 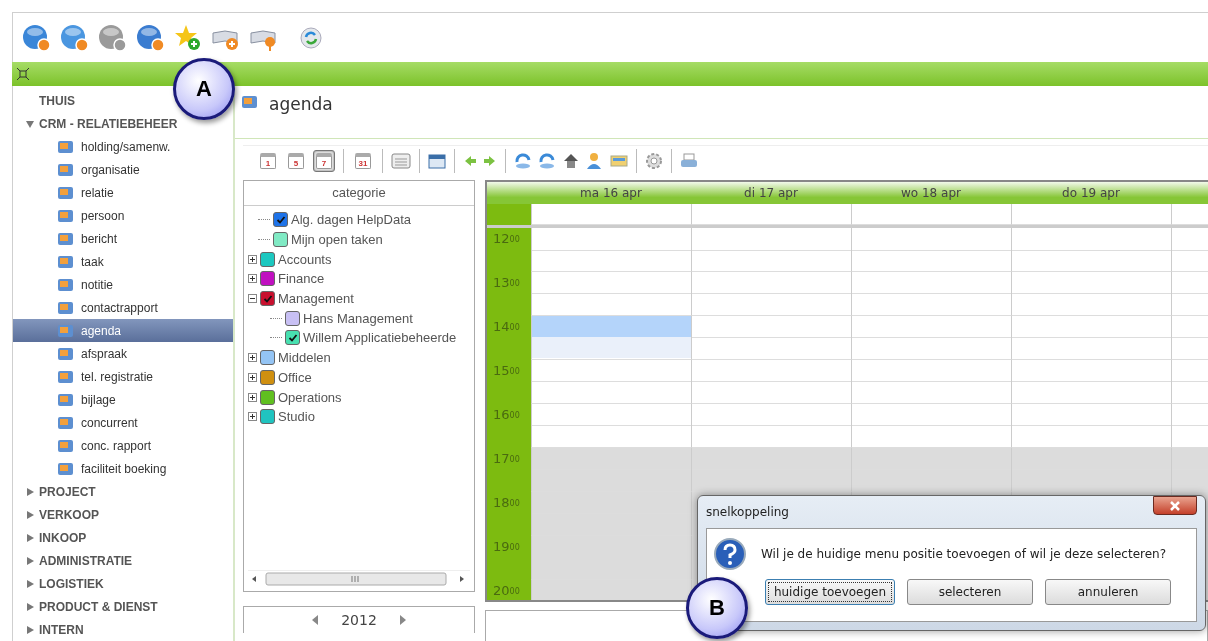 What do you see at coordinates (123, 146) in the screenshot?
I see `menu-item: holding/samenw.` at bounding box center [123, 146].